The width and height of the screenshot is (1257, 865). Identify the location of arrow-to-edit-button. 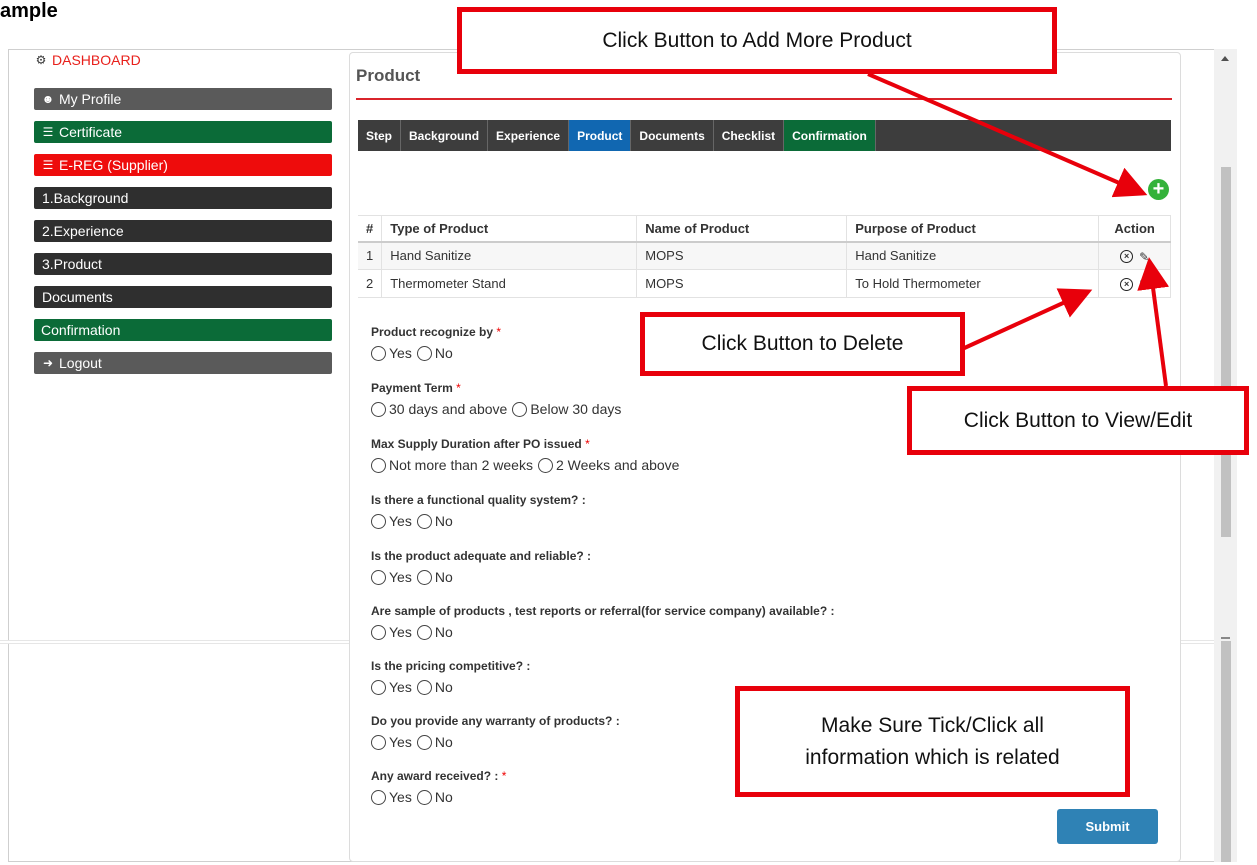
(1153, 322).